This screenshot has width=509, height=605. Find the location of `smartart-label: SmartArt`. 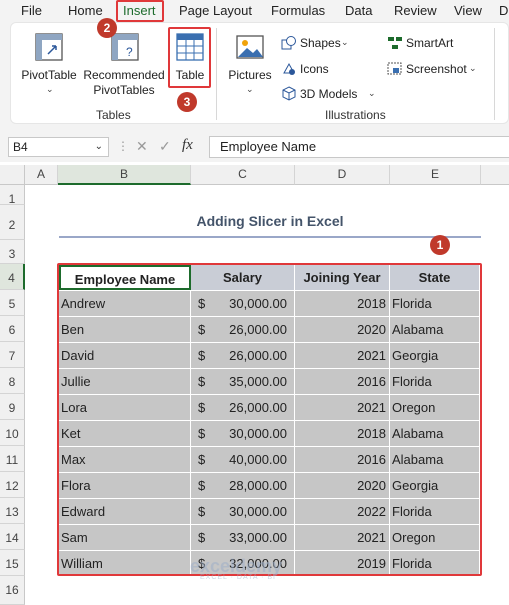

smartart-label: SmartArt is located at coordinates (430, 43).